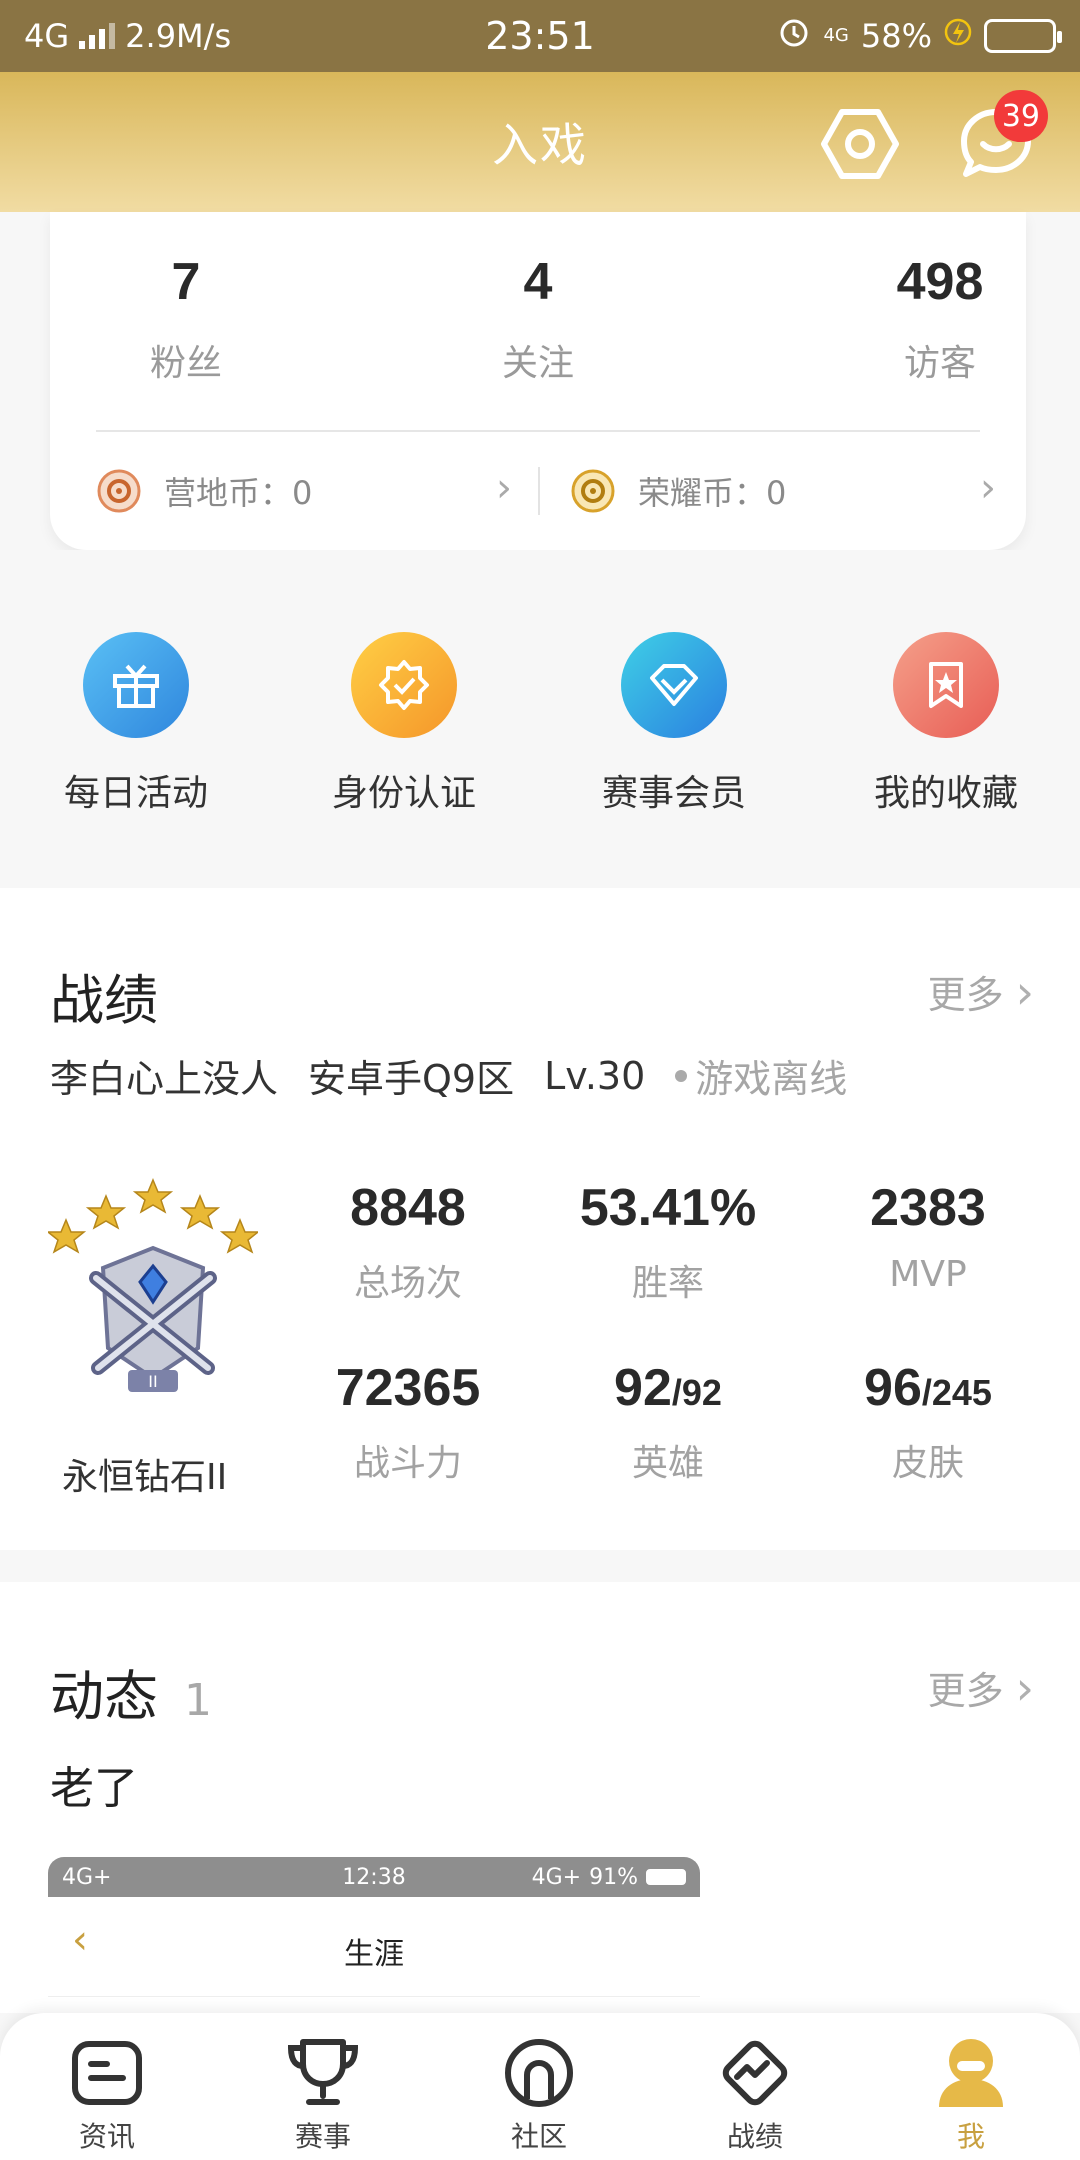 This screenshot has height=2160, width=1080. Describe the element at coordinates (539, 2073) in the screenshot. I see `community-icon` at that location.